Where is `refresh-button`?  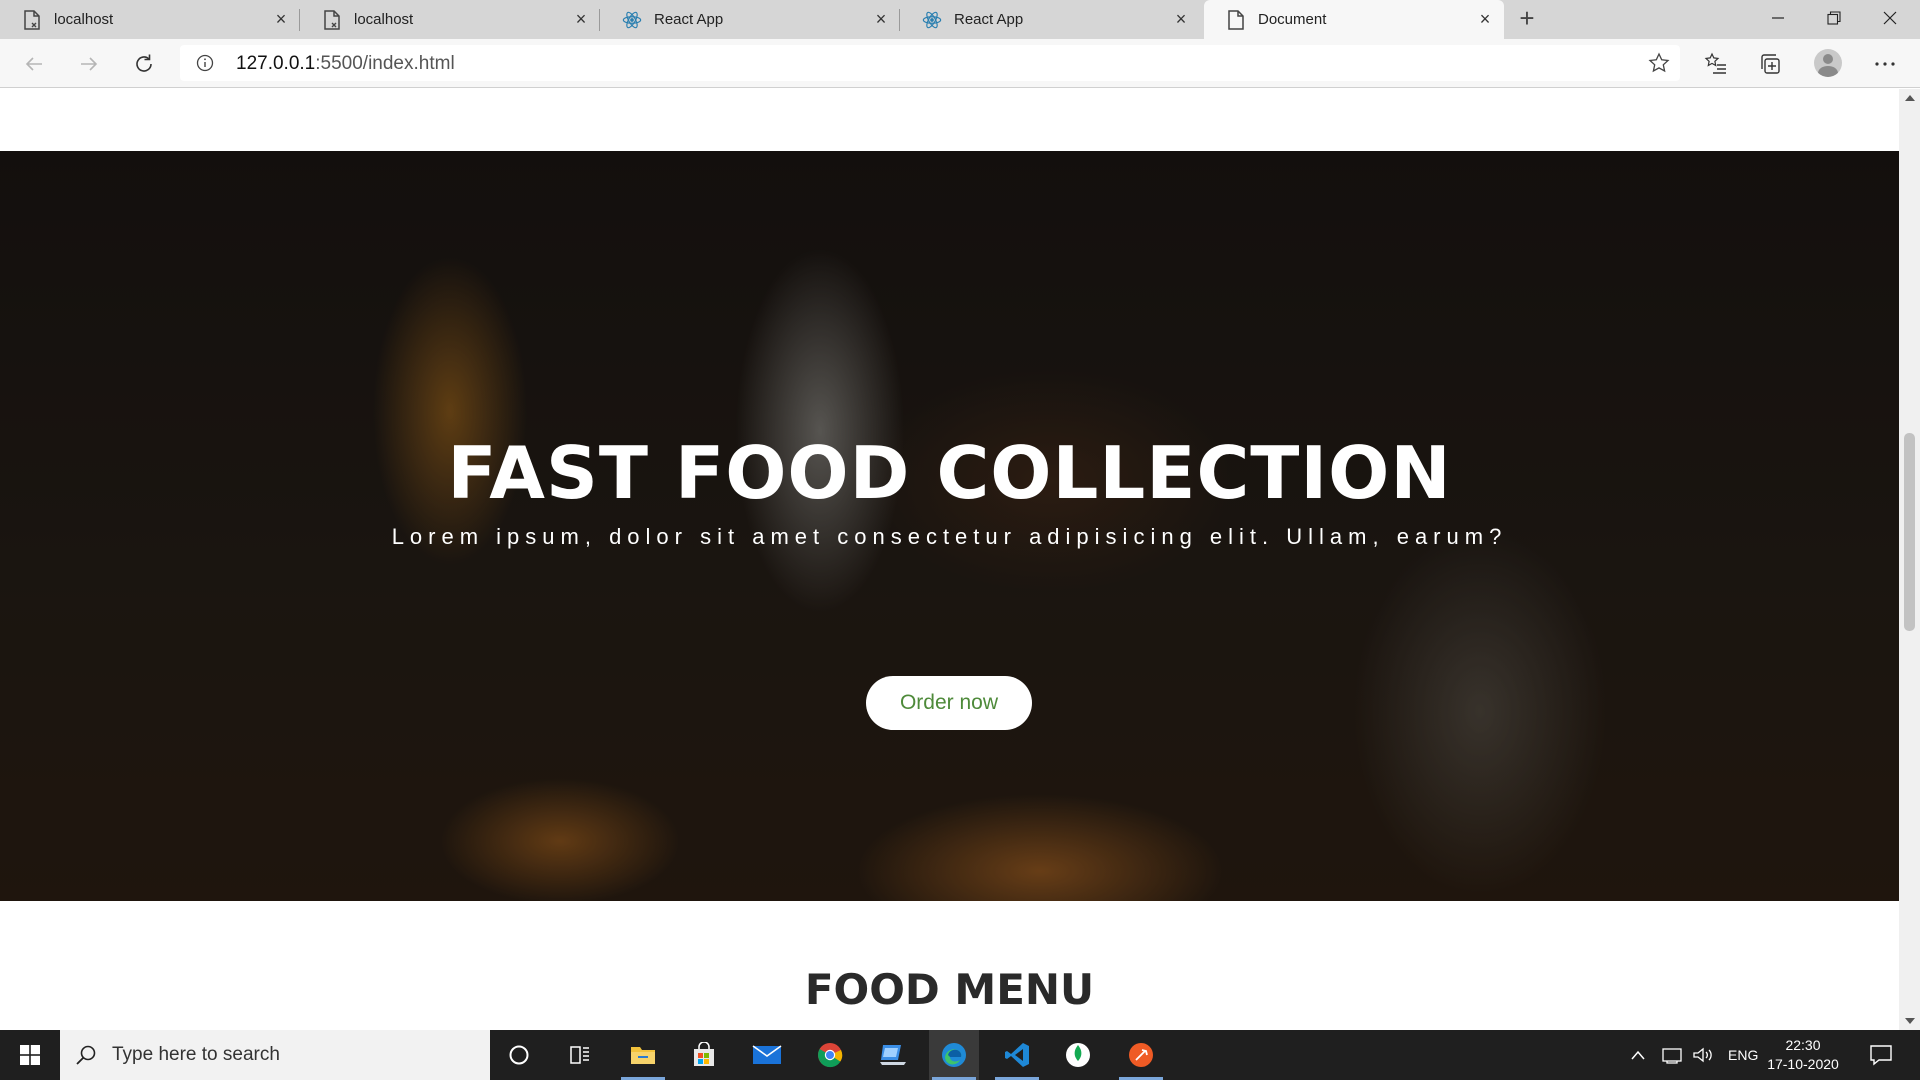 refresh-button is located at coordinates (144, 64).